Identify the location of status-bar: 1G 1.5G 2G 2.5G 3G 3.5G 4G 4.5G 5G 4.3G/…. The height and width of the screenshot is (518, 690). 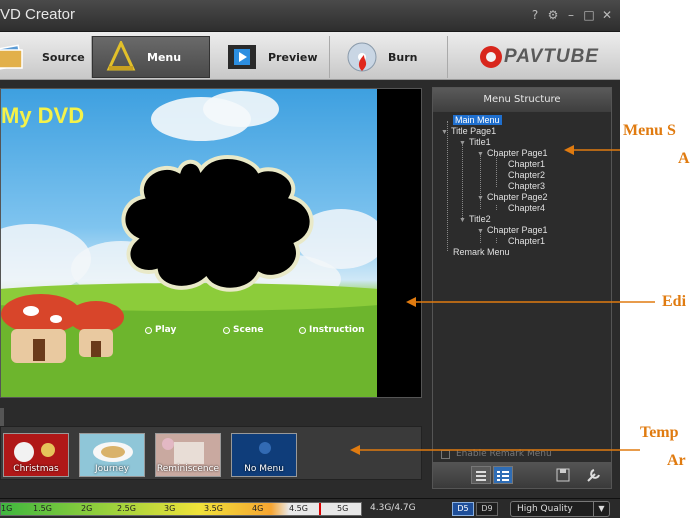
(310, 508).